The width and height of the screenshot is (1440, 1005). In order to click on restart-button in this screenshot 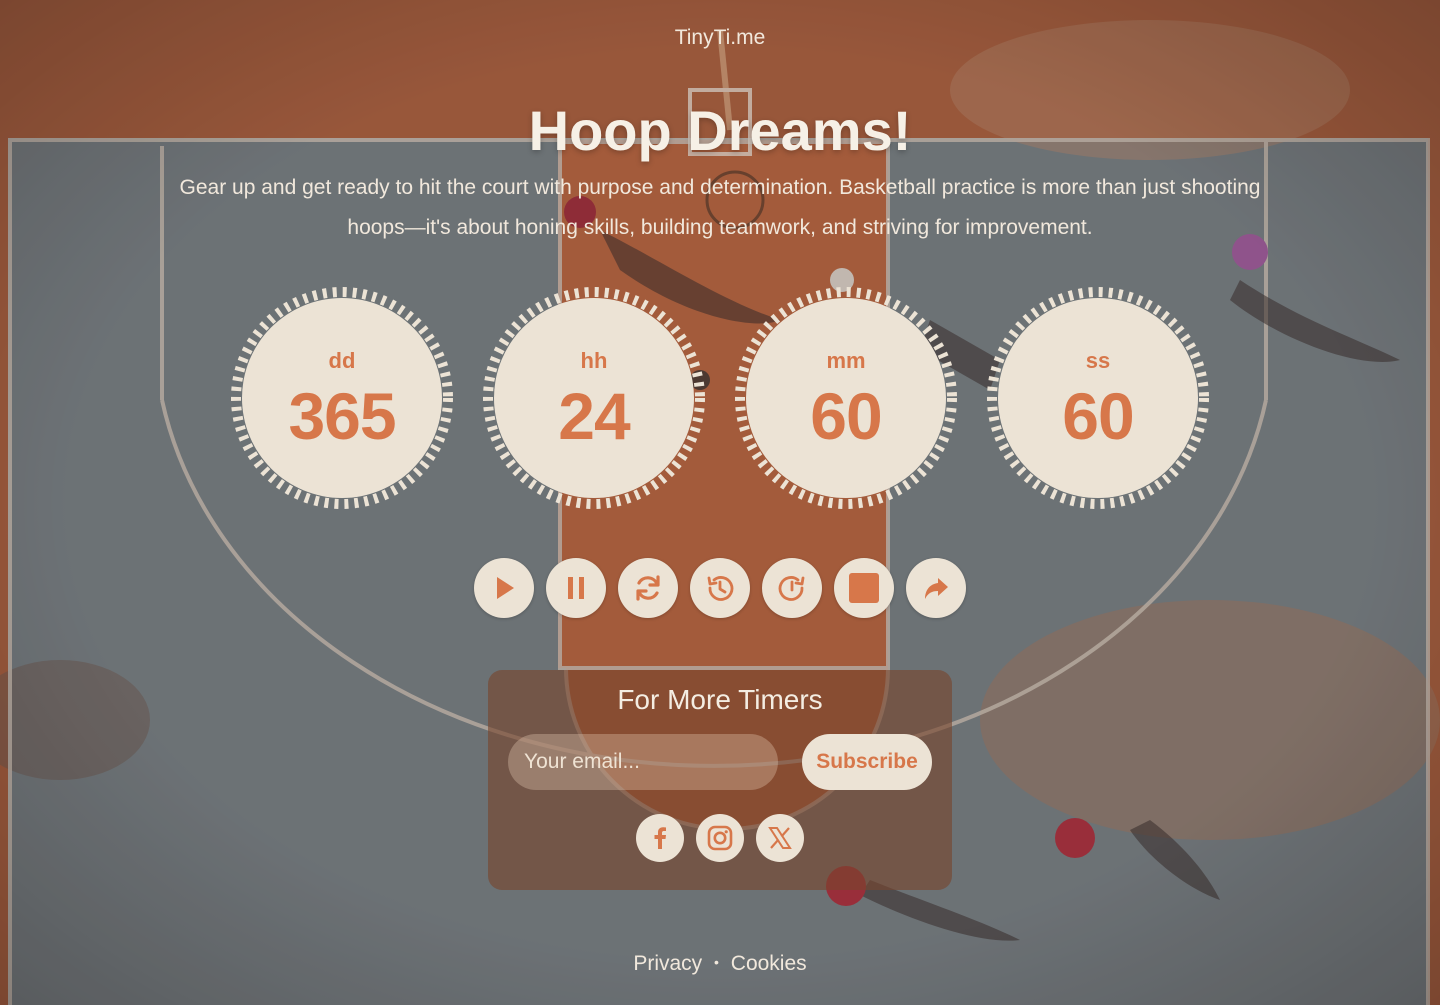, I will do `click(648, 588)`.